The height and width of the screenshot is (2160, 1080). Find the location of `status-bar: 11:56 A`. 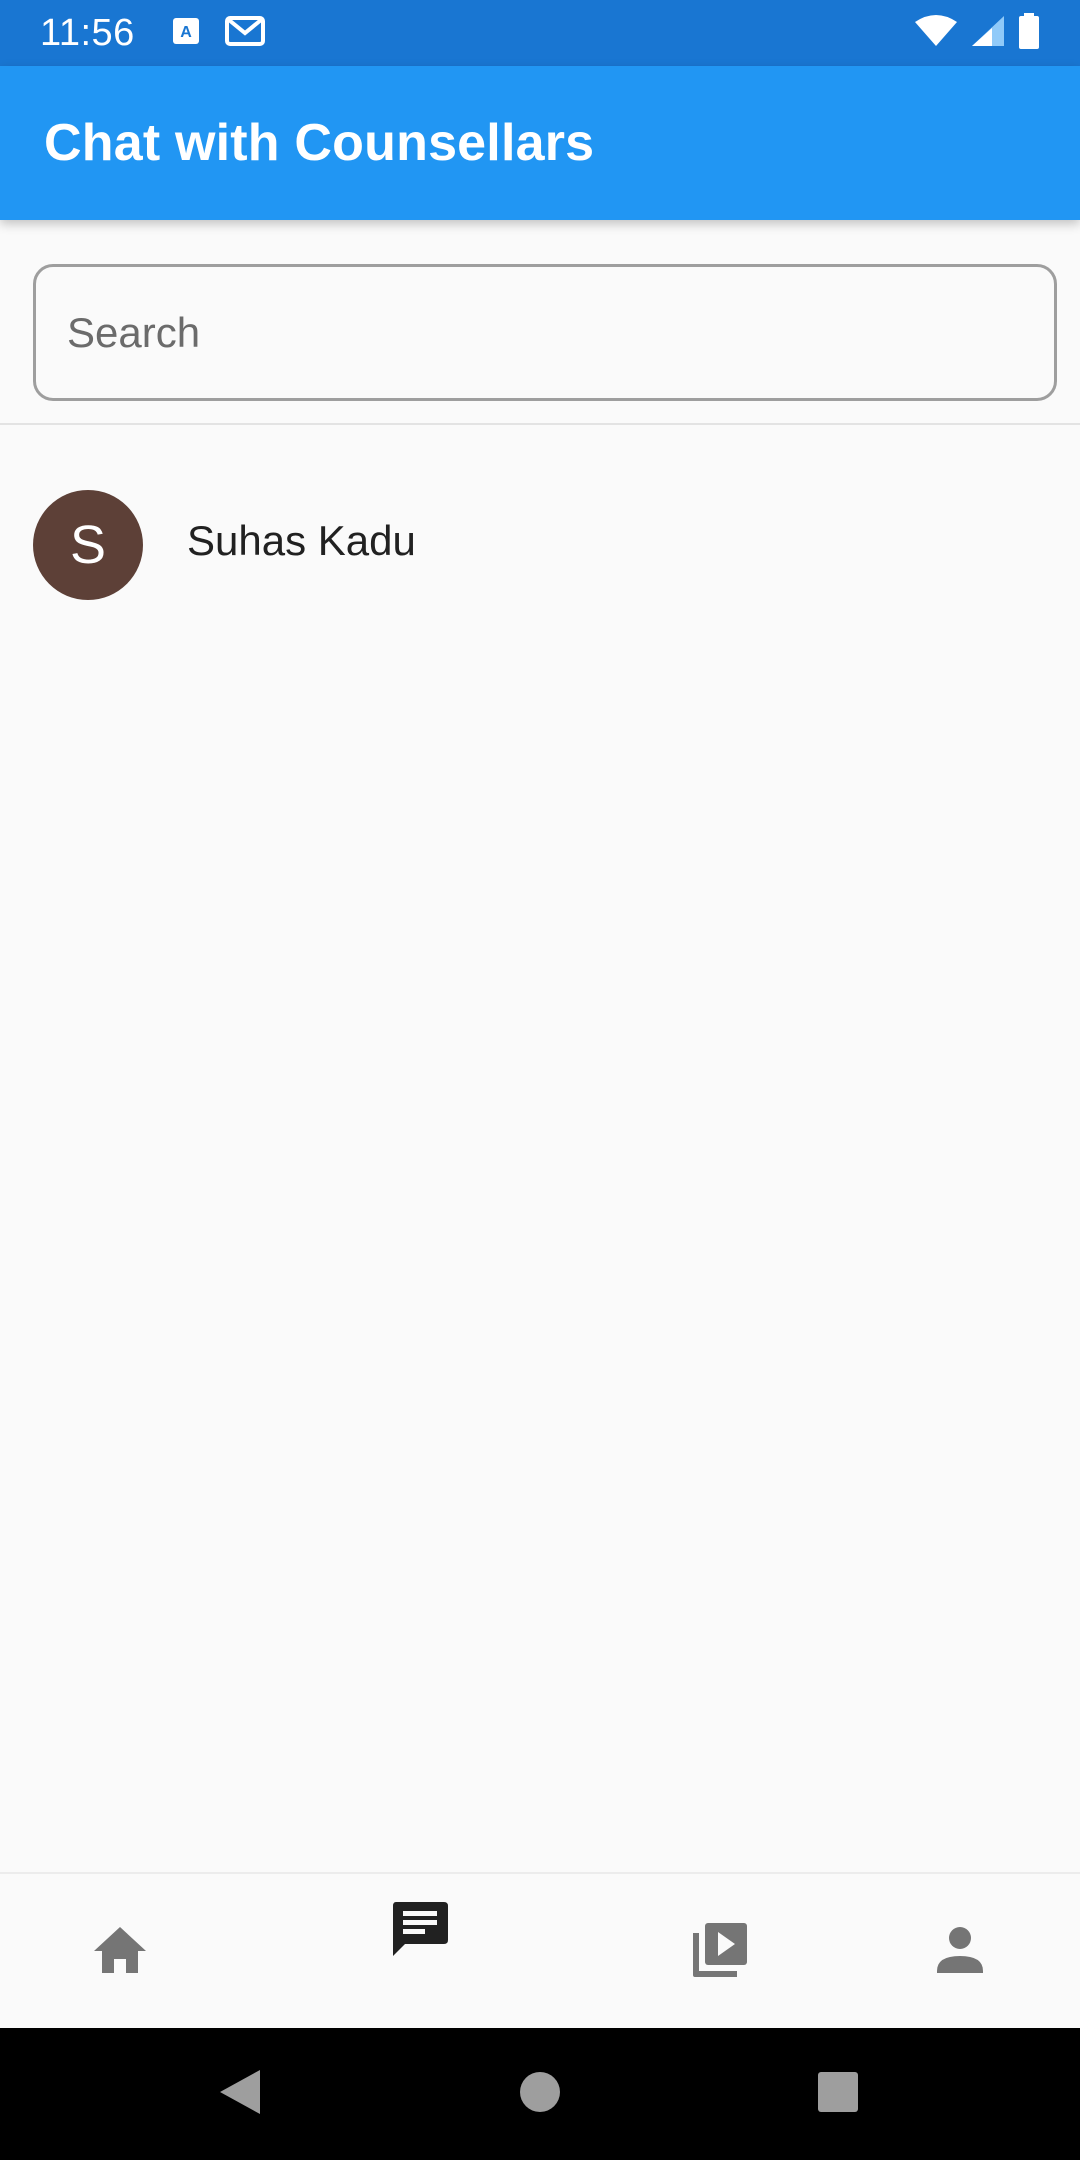

status-bar: 11:56 A is located at coordinates (540, 33).